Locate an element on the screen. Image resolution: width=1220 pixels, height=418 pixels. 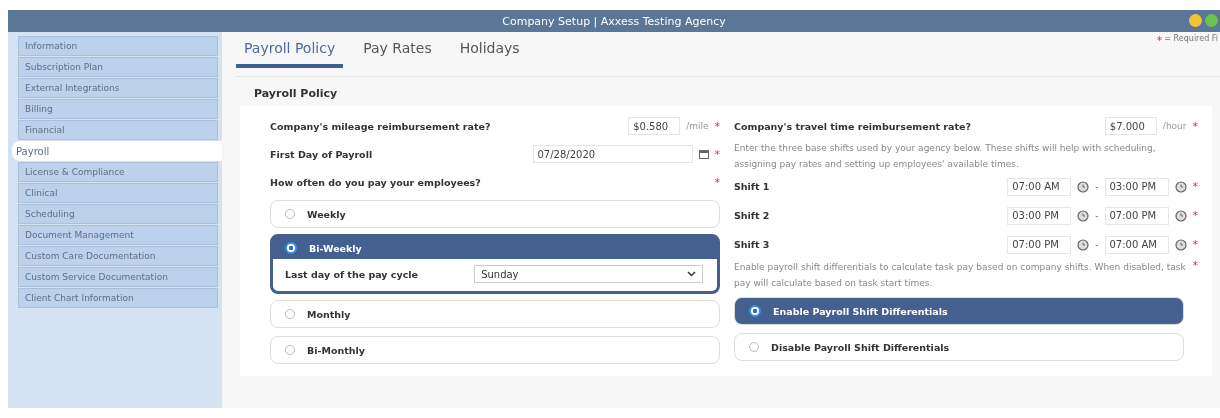
rate-field: $0.580 is located at coordinates (654, 126).